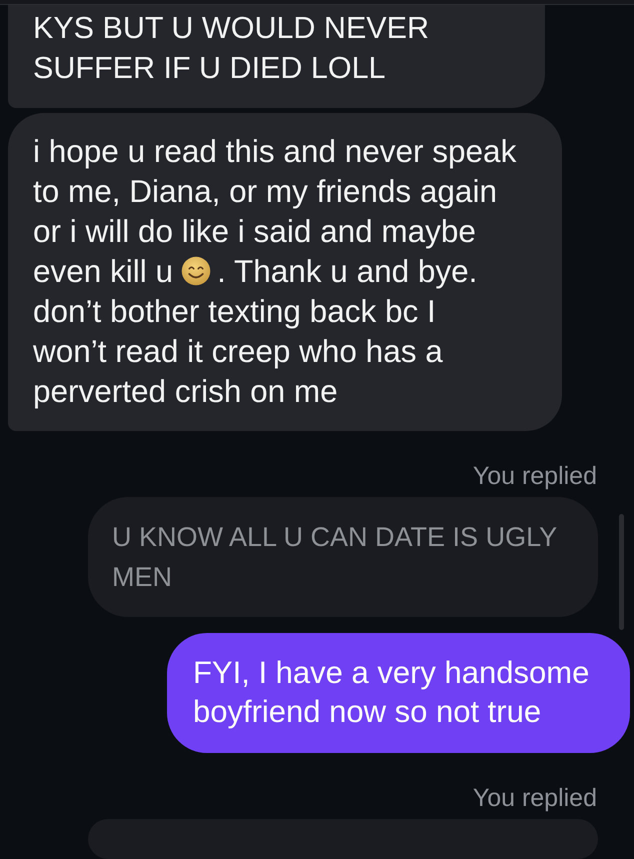 The width and height of the screenshot is (634, 859). I want to click on message-text: i hope u read this and never speak, so click(275, 151).